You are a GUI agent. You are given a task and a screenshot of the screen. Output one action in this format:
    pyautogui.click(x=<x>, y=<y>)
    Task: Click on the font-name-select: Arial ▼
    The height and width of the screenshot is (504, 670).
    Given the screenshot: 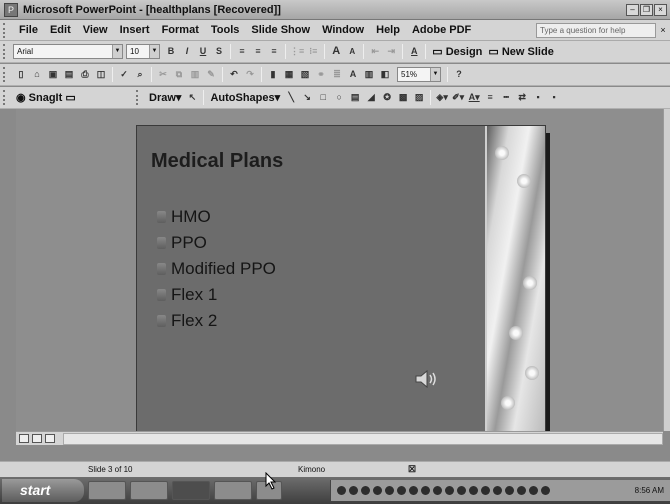 What is the action you would take?
    pyautogui.click(x=68, y=51)
    